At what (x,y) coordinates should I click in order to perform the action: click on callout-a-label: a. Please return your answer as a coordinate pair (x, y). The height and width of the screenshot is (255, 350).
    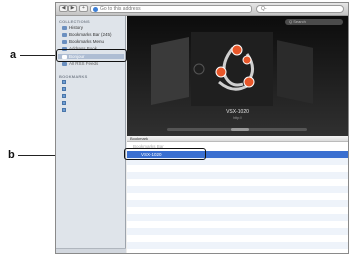
    Looking at the image, I should click on (13, 55).